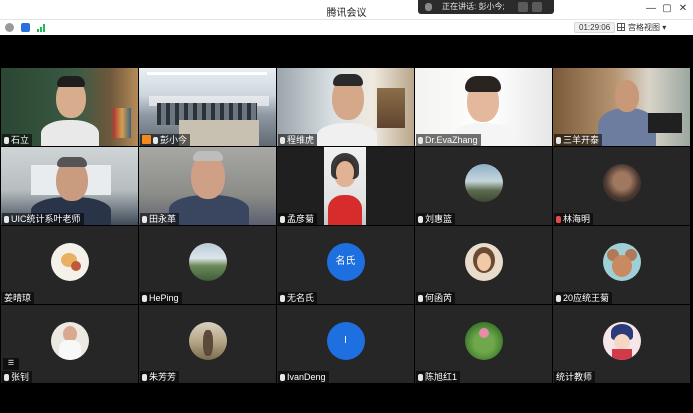  Describe the element at coordinates (574, 219) in the screenshot. I see `participant-name-label: 林海明` at that location.